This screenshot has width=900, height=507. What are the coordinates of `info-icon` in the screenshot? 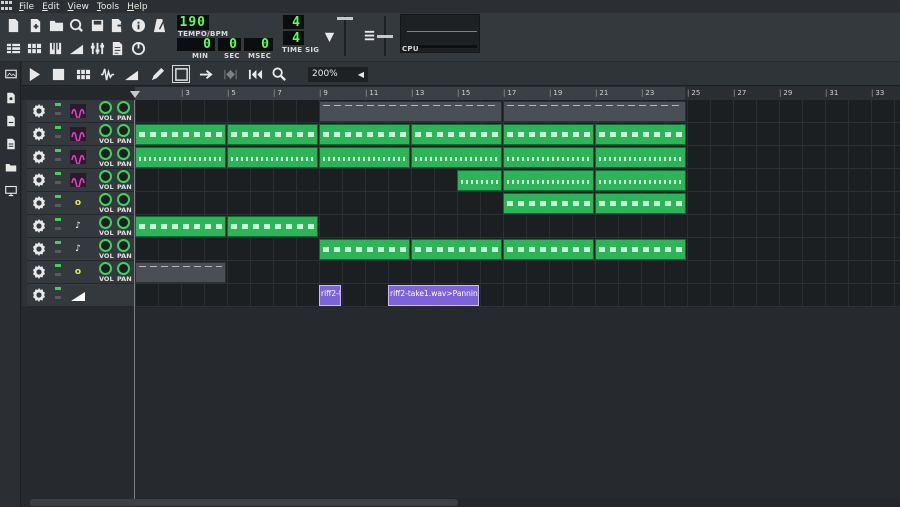 It's located at (138, 25).